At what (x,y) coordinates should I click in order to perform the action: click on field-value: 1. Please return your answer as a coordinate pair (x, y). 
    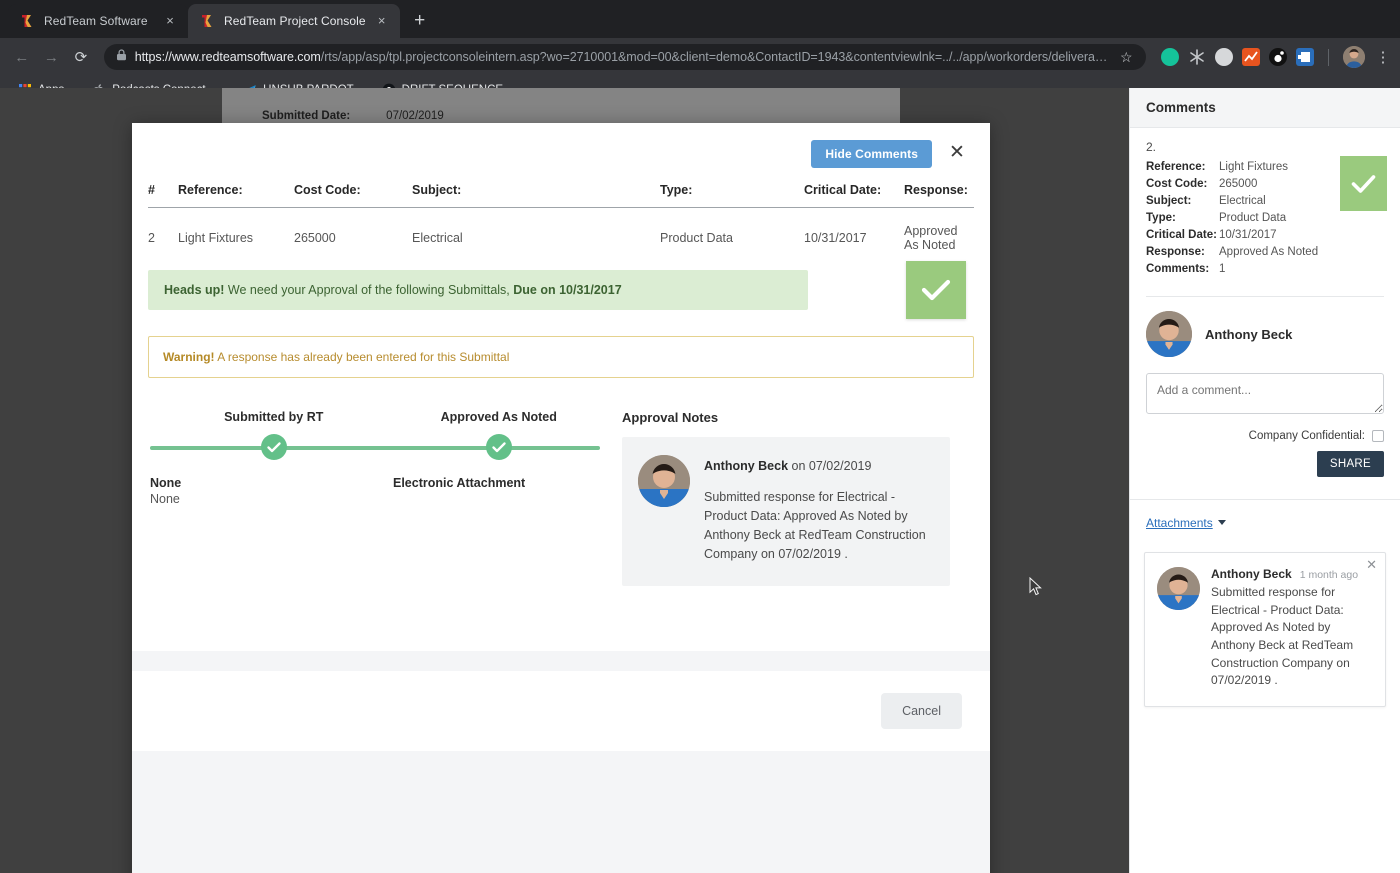
    Looking at the image, I should click on (1222, 269).